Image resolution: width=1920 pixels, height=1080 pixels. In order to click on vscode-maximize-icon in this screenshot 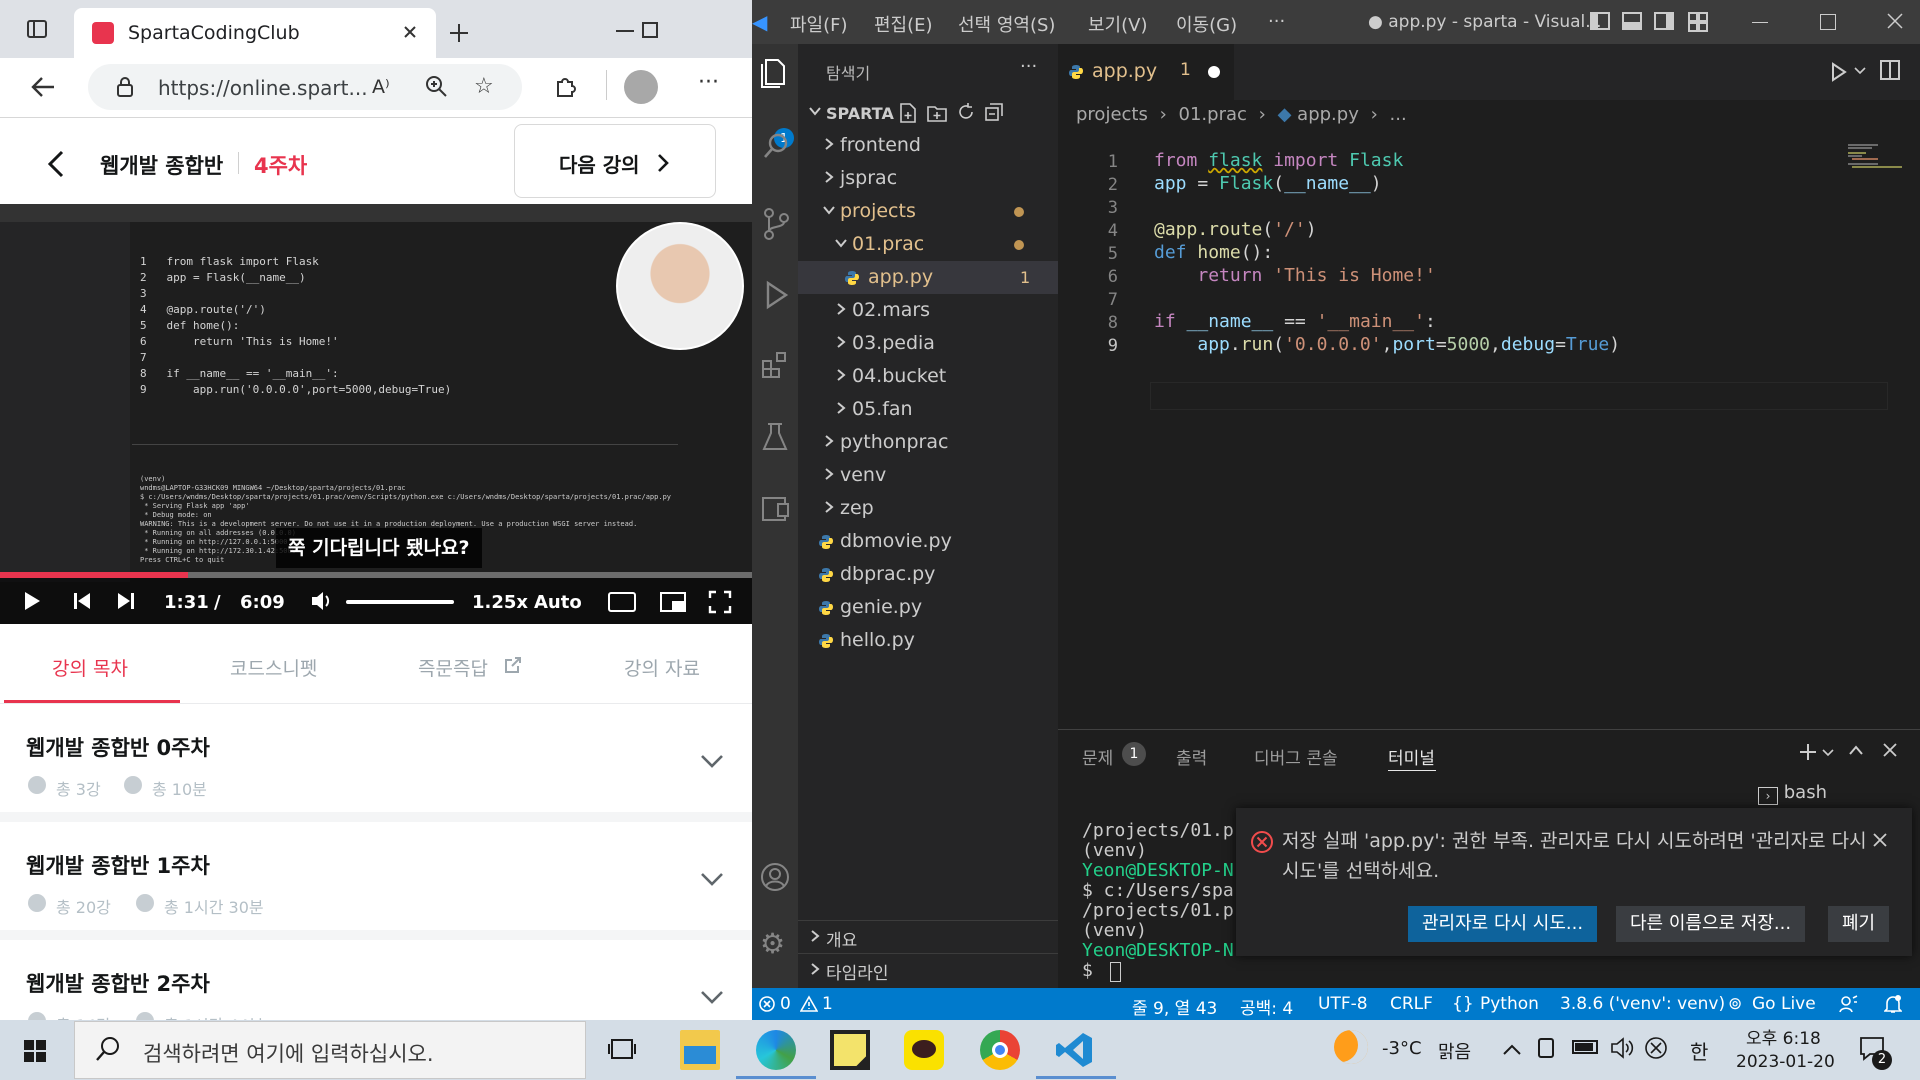, I will do `click(1828, 22)`.